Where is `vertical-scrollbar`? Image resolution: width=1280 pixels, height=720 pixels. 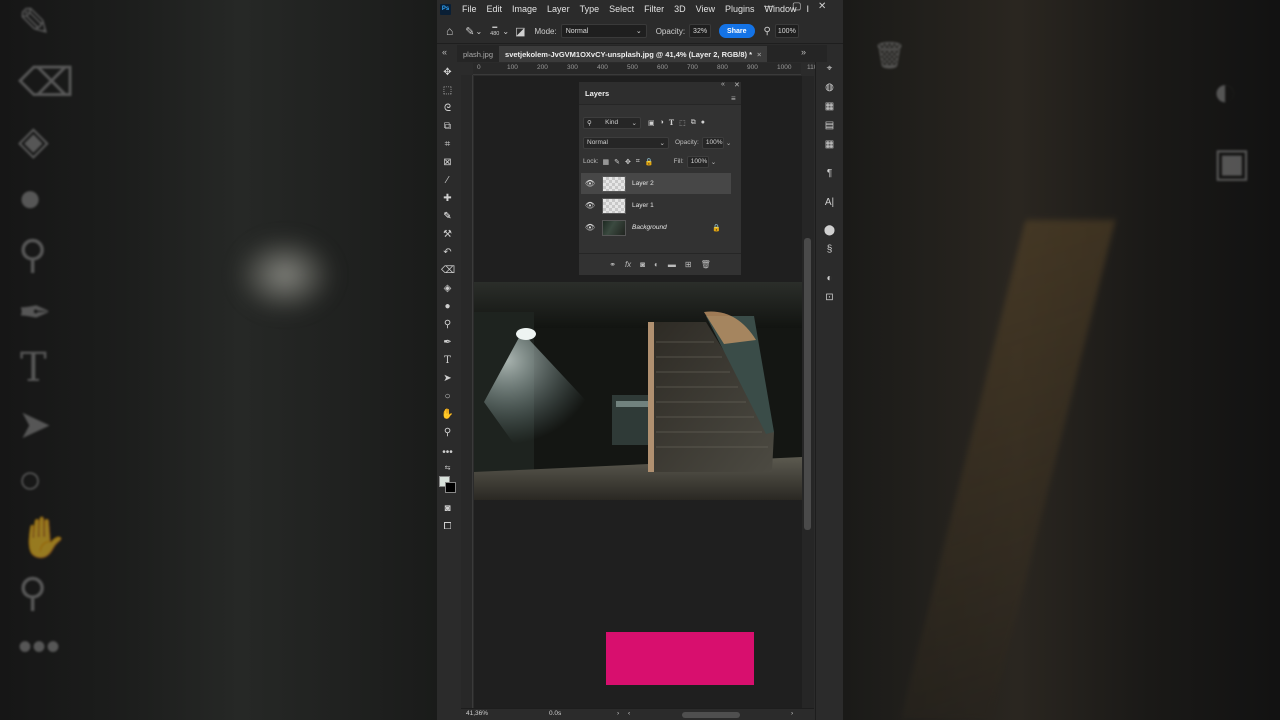
vertical-scrollbar is located at coordinates (808, 392).